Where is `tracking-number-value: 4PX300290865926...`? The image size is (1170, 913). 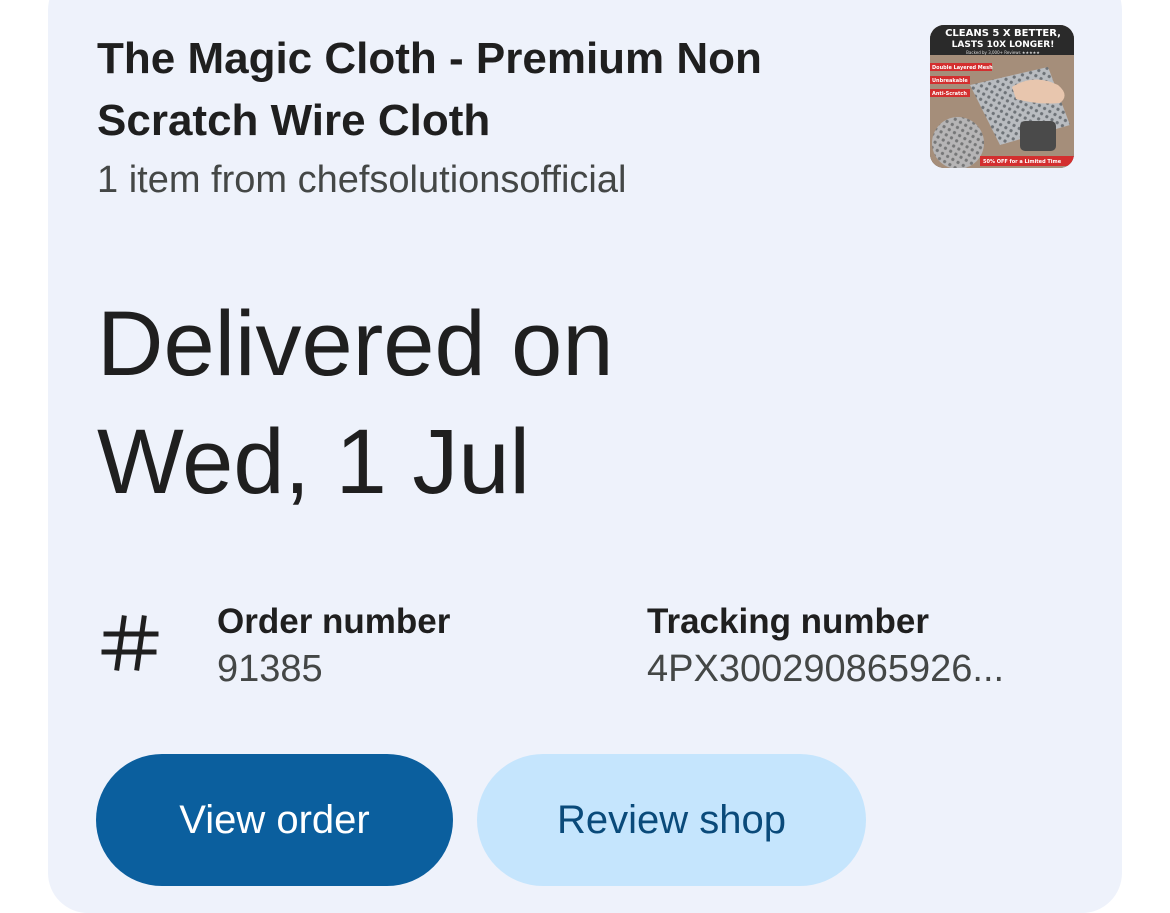 tracking-number-value: 4PX300290865926... is located at coordinates (825, 669).